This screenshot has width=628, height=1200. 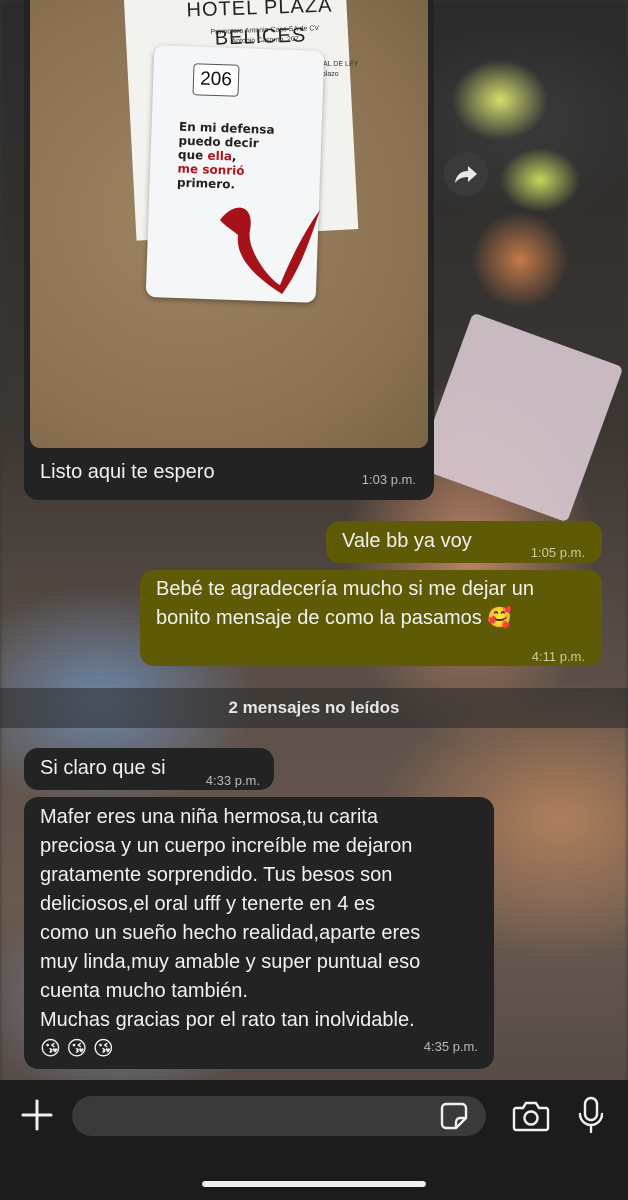 I want to click on forward-icon, so click(x=466, y=174).